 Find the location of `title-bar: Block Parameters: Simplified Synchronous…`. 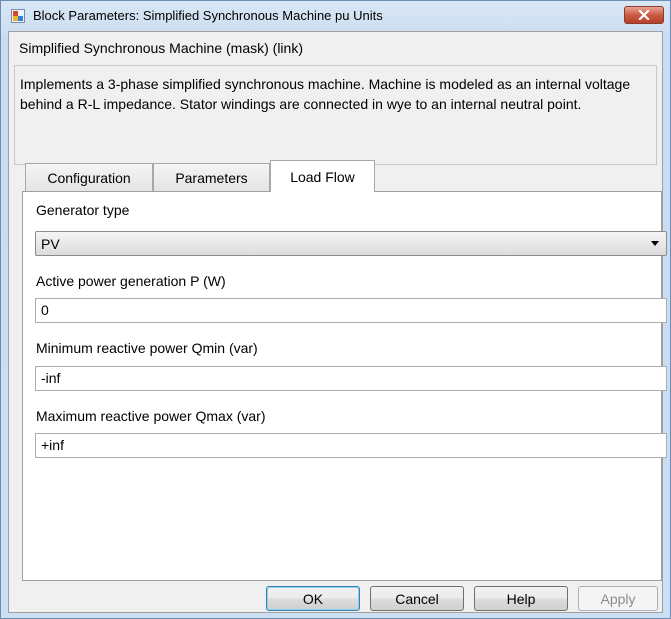

title-bar: Block Parameters: Simplified Synchronous… is located at coordinates (335, 16).